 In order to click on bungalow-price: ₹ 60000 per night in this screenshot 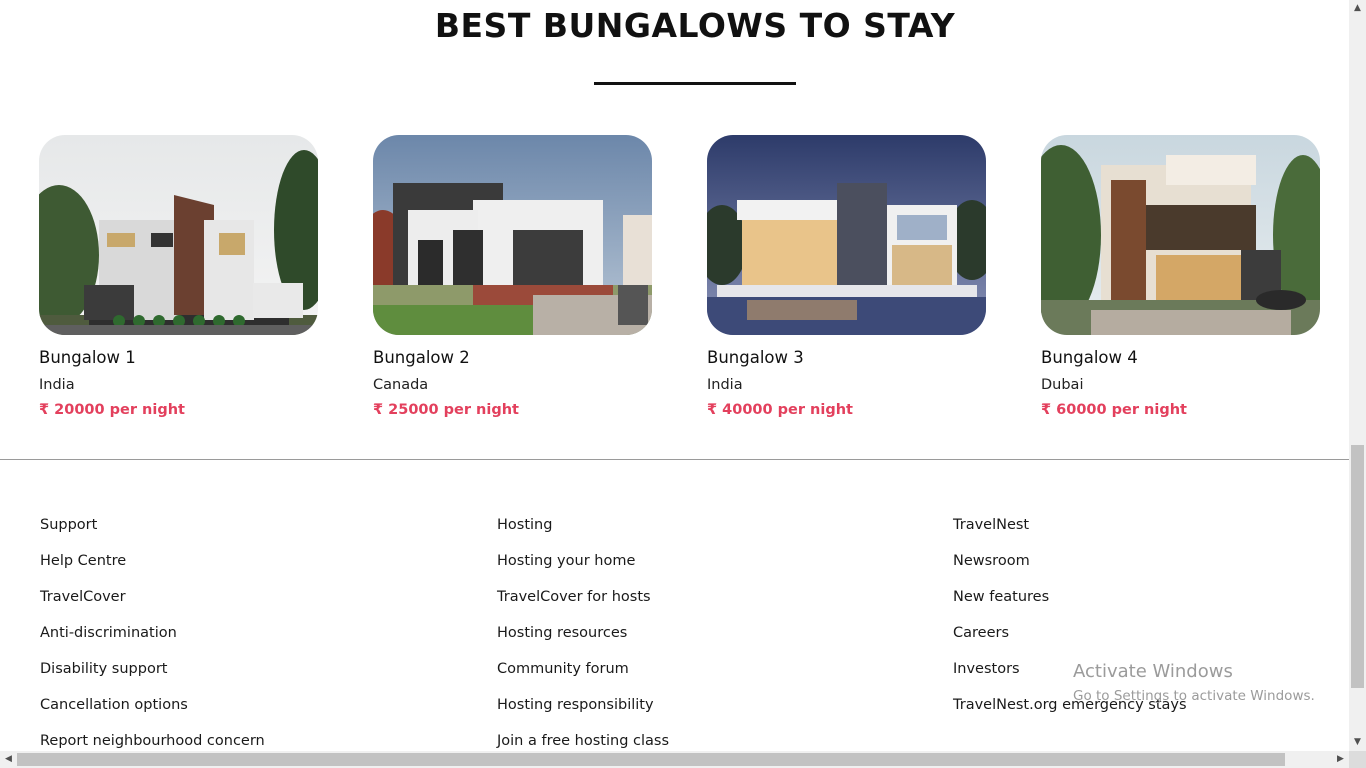, I will do `click(1114, 410)`.